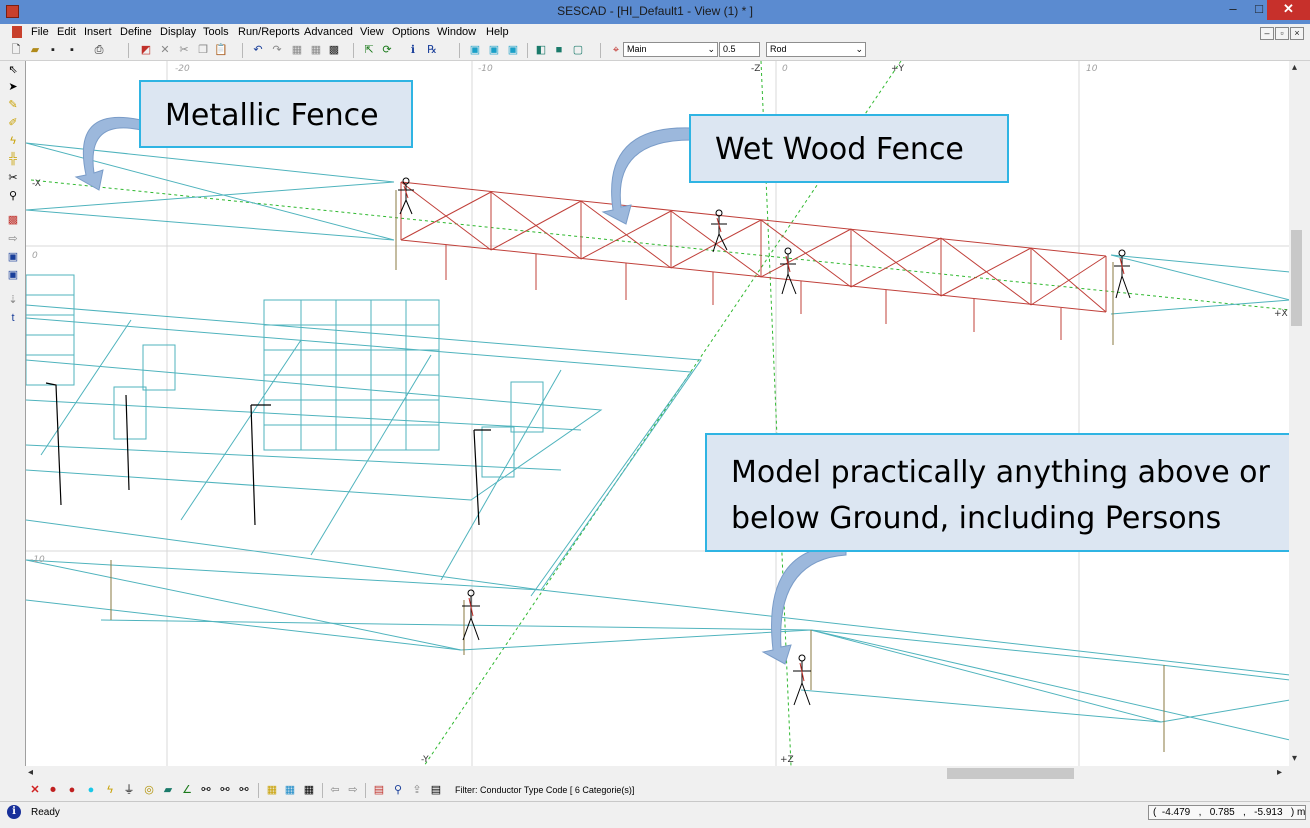  What do you see at coordinates (13, 159) in the screenshot?
I see `rod-icon: ╬` at bounding box center [13, 159].